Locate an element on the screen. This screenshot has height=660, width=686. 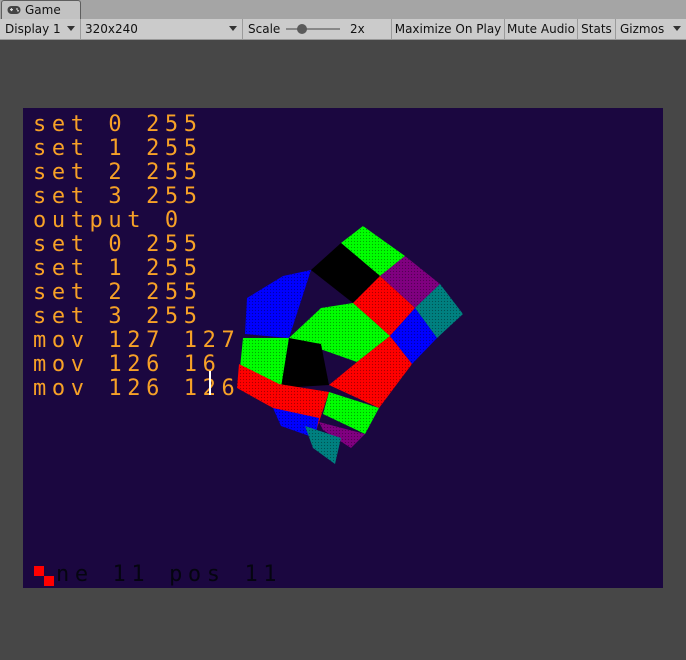
tab-game: Game is located at coordinates (41, 9).